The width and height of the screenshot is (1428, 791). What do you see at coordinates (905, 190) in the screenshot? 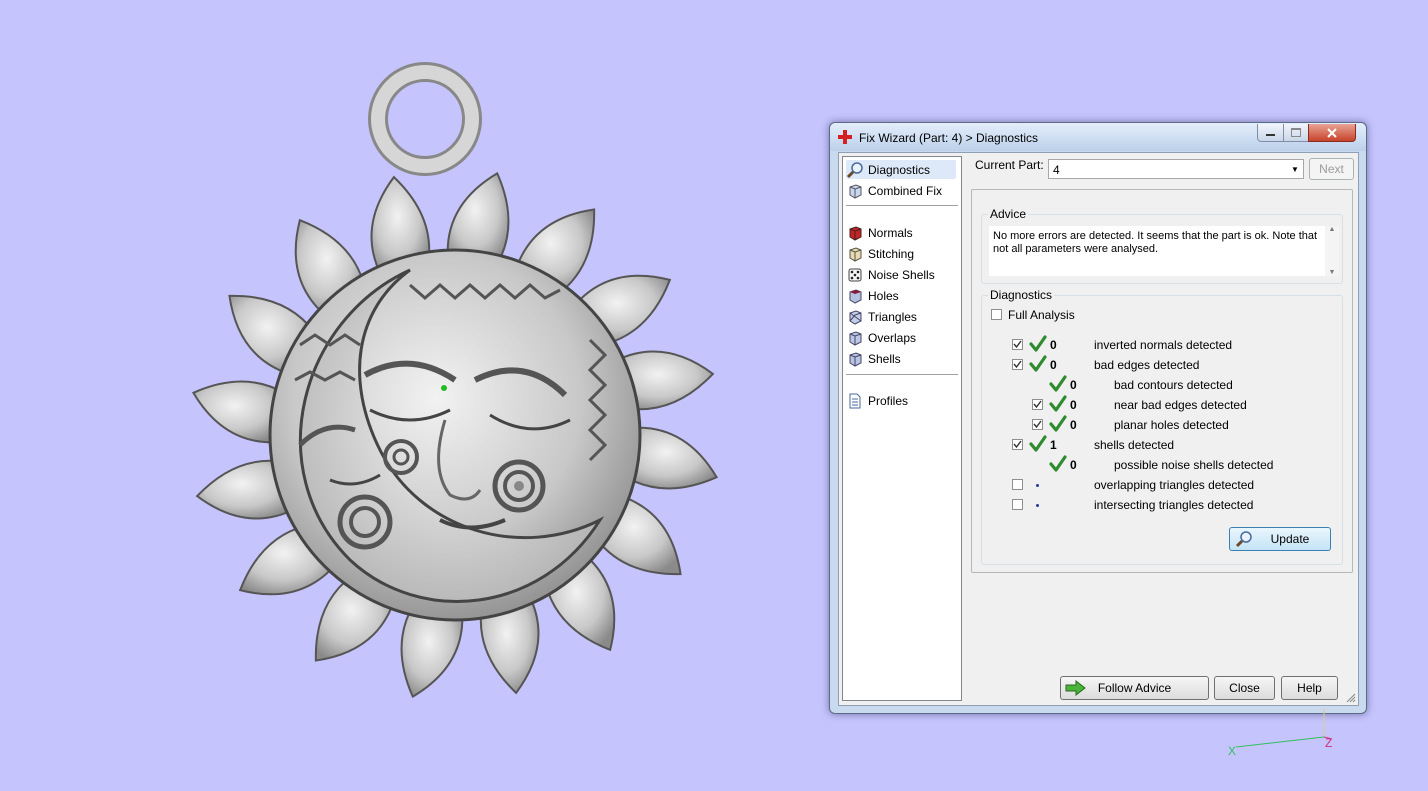
I see `nav-label: Combined Fix` at bounding box center [905, 190].